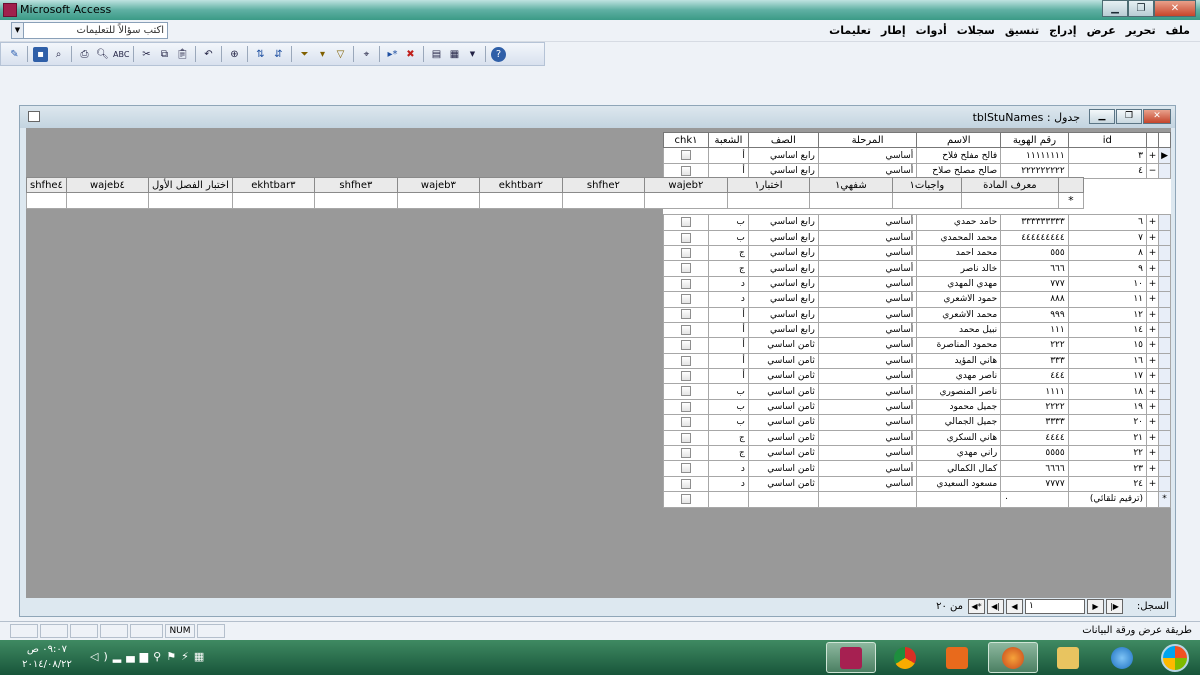 The height and width of the screenshot is (675, 1200). What do you see at coordinates (14, 54) in the screenshot?
I see `design-view-icon: ✎` at bounding box center [14, 54].